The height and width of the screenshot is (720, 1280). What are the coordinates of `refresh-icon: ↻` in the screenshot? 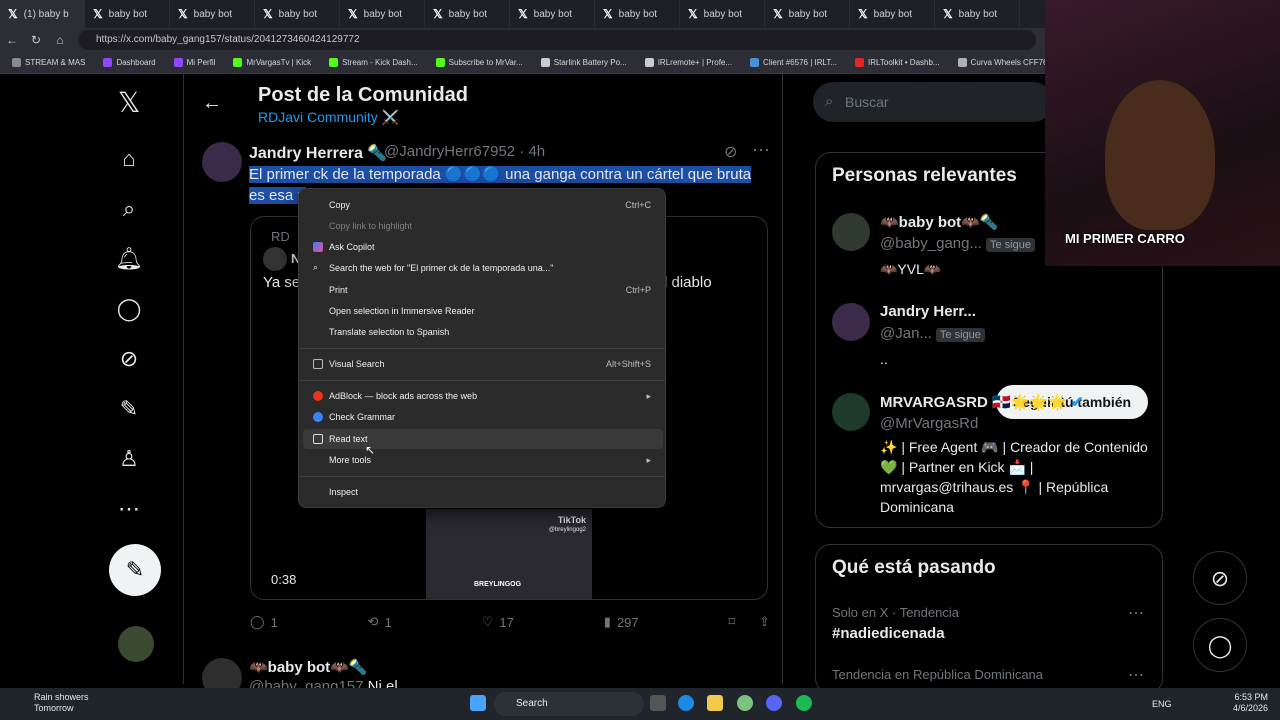 It's located at (36, 40).